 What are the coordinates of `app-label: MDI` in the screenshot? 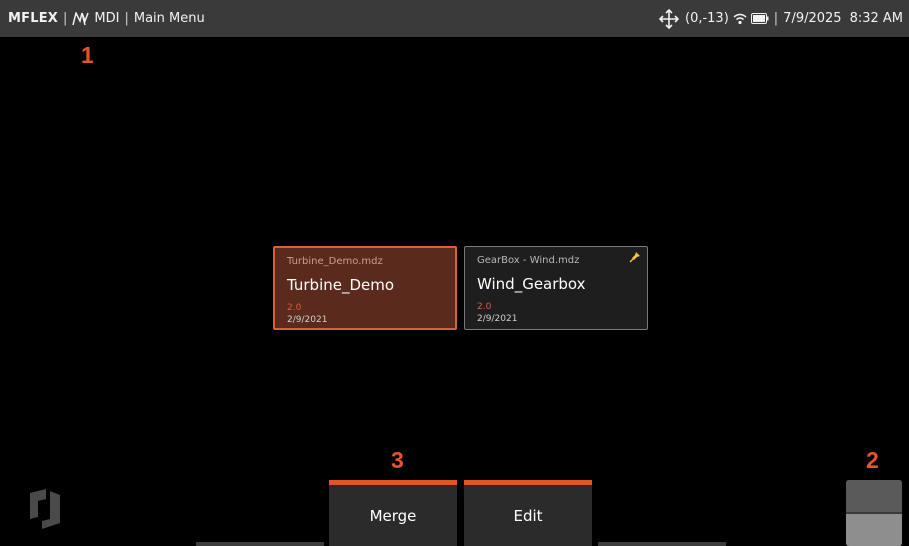 It's located at (107, 18).